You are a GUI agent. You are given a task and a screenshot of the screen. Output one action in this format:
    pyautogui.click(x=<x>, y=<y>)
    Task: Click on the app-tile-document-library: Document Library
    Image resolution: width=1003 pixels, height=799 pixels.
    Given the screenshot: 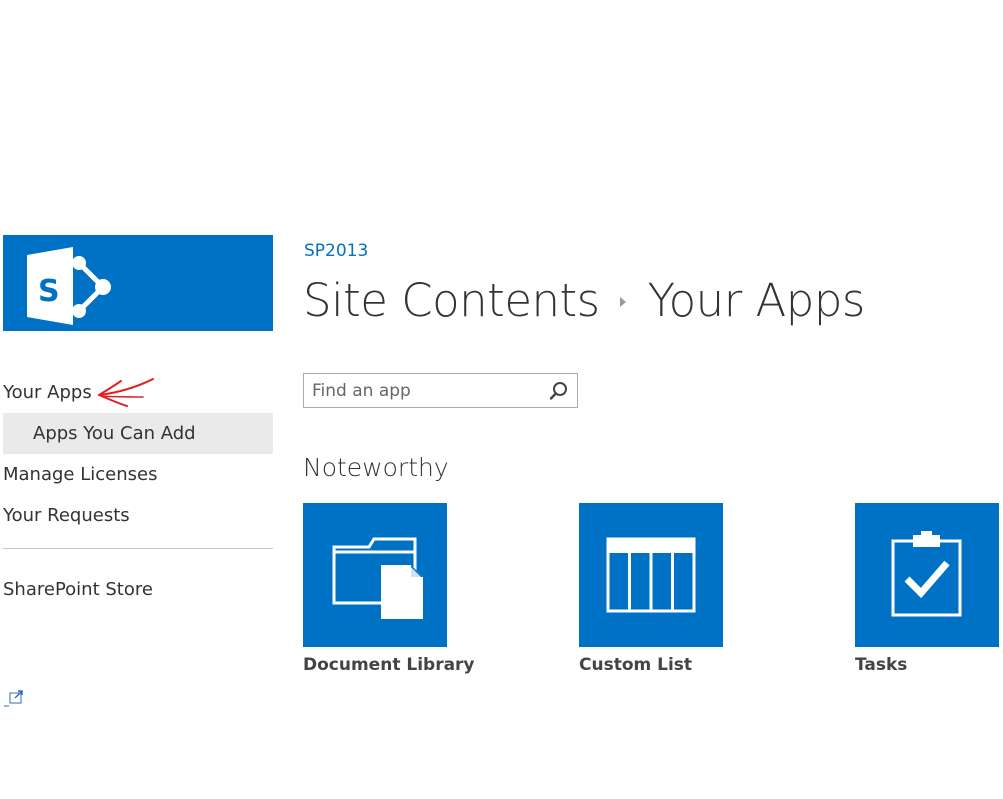 What is the action you would take?
    pyautogui.click(x=389, y=589)
    